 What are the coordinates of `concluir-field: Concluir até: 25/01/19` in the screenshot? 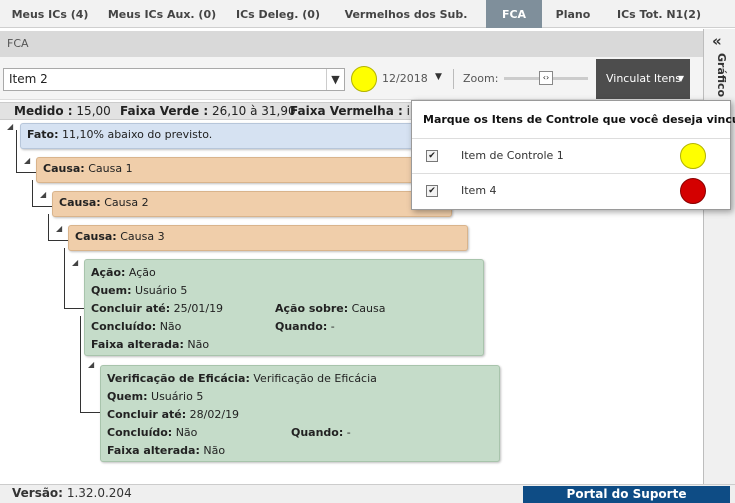 It's located at (157, 308).